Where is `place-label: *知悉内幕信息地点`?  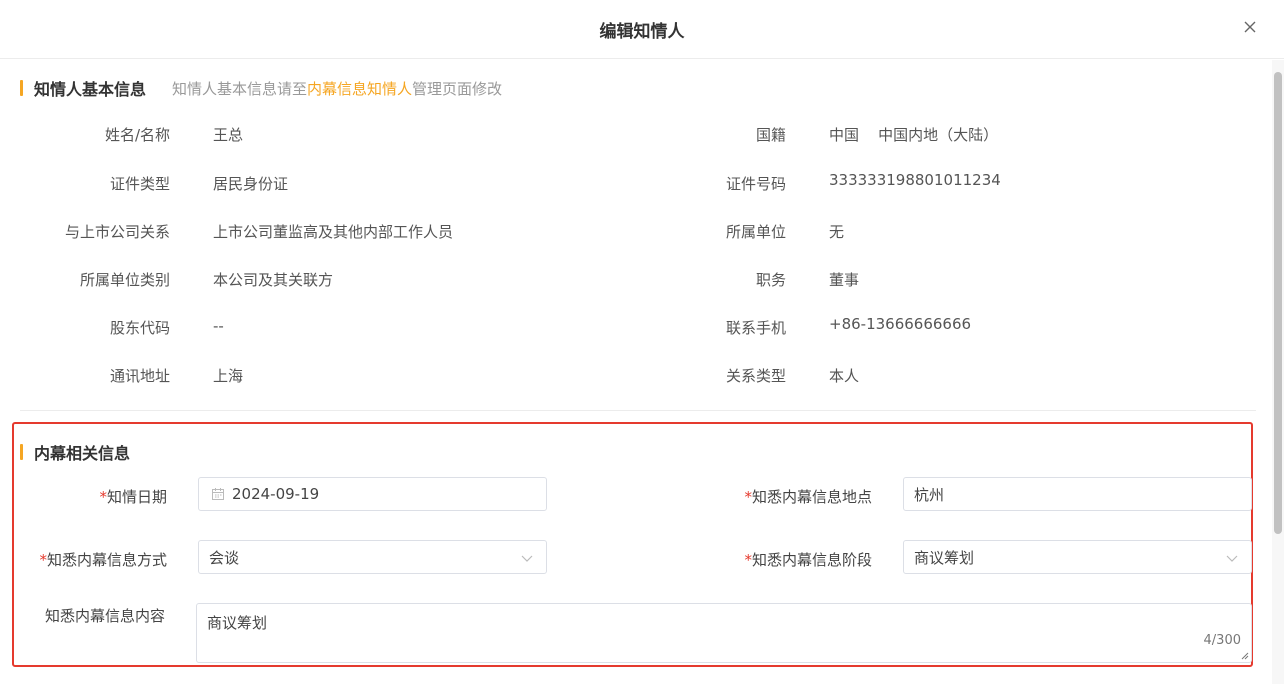
place-label: *知悉内幕信息地点 is located at coordinates (786, 496).